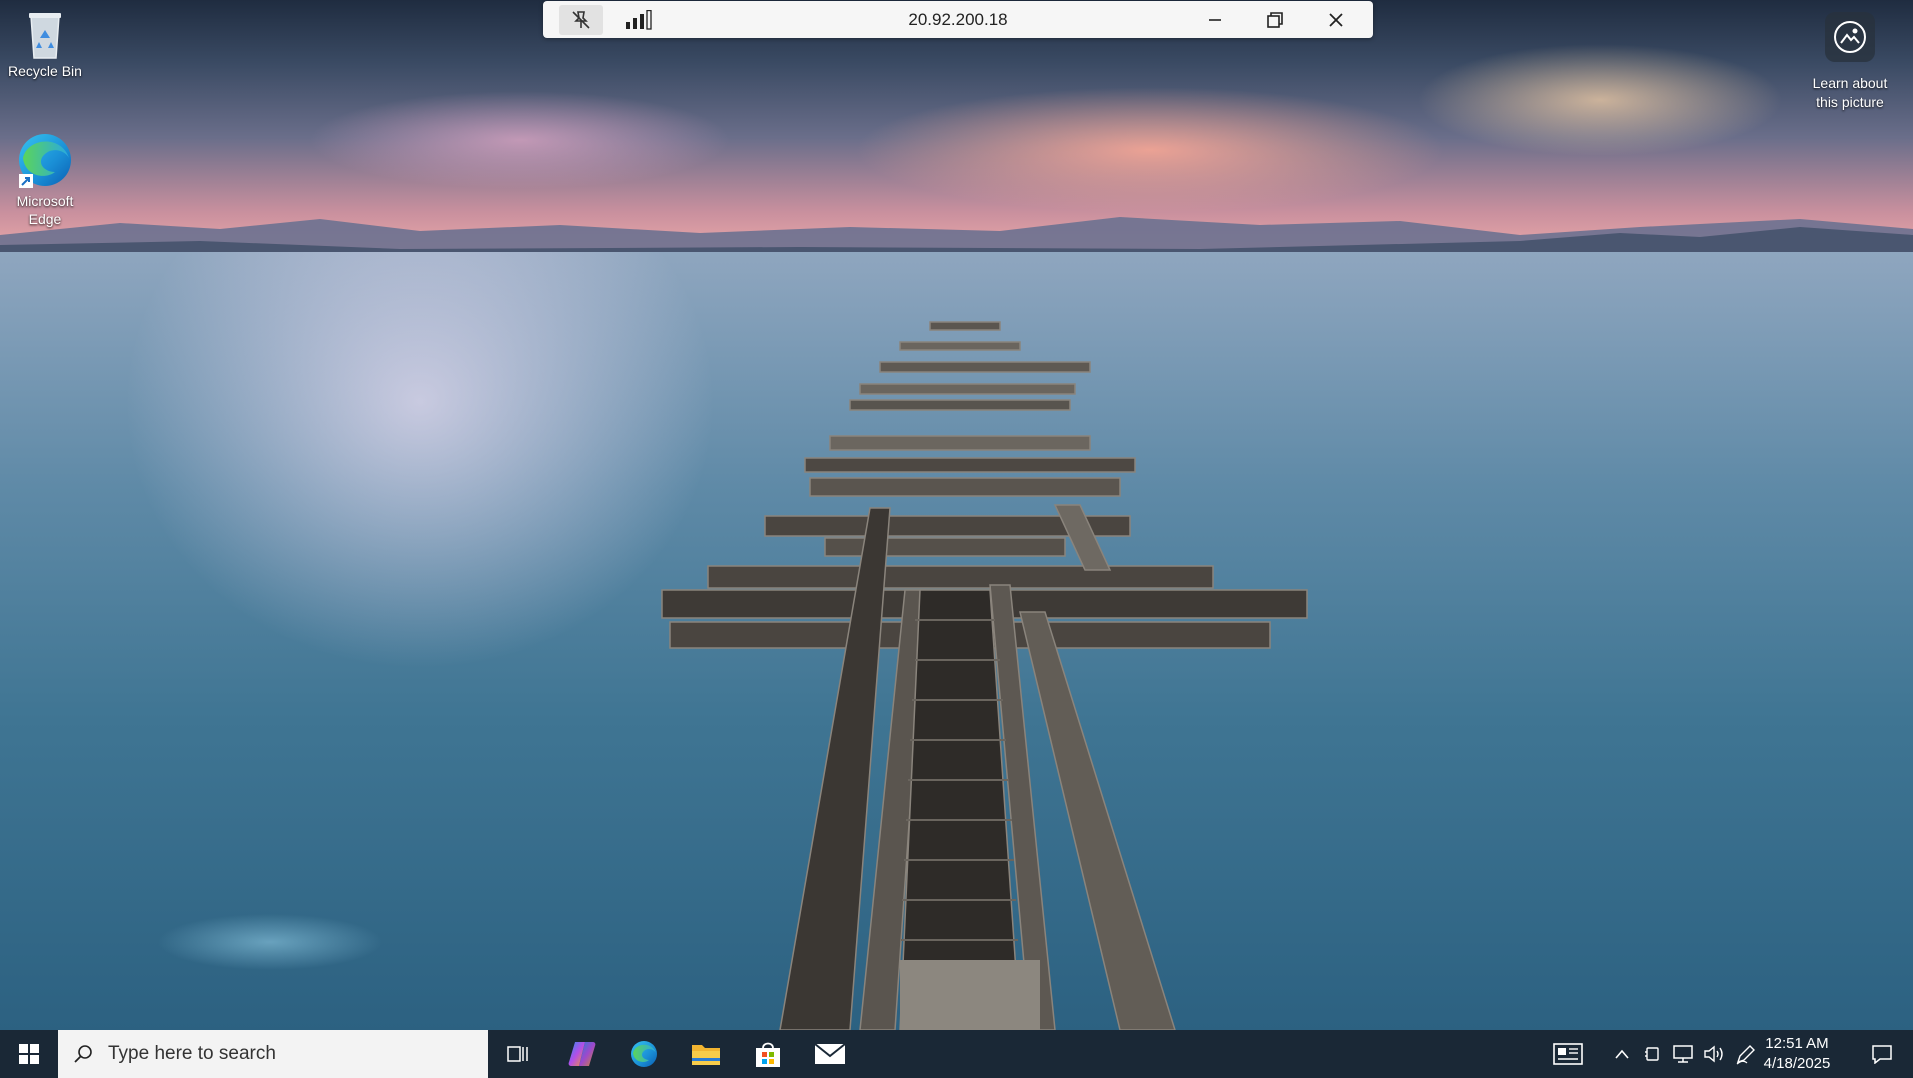  I want to click on mail-icon, so click(830, 1053).